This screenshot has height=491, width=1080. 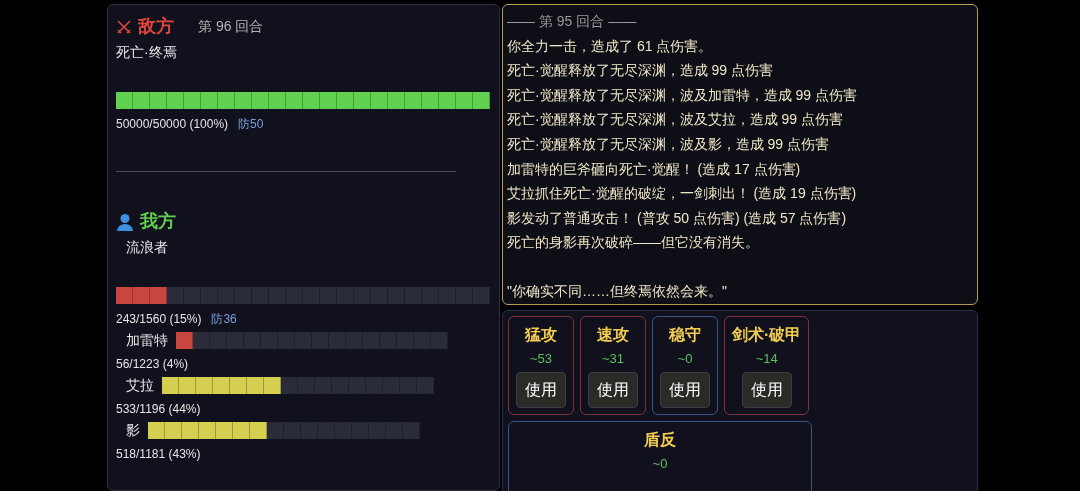 What do you see at coordinates (682, 95) in the screenshot?
I see `log-line: 死亡·觉醒释放了无尽深渊，波及加雷特，造成 99 点伤害` at bounding box center [682, 95].